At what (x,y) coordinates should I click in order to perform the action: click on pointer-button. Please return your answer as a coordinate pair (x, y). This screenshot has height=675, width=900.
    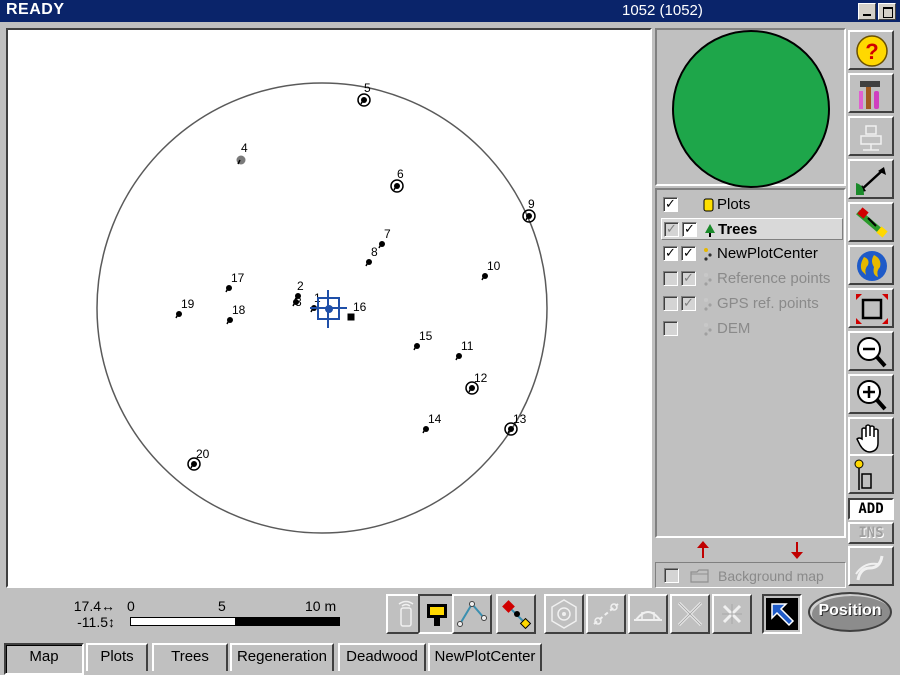
    Looking at the image, I should click on (782, 614).